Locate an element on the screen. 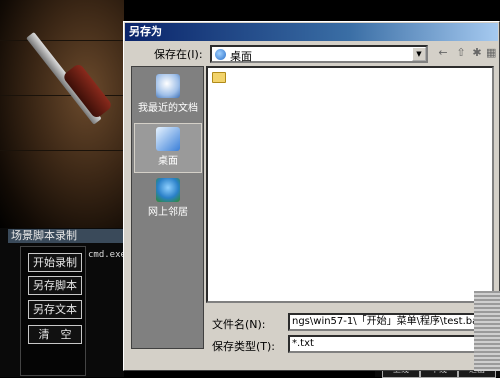 Image resolution: width=500 pixels, height=378 pixels. file-name-input: ngs\win57-1\「开始」菜单\程序\test.bat is located at coordinates (391, 322).